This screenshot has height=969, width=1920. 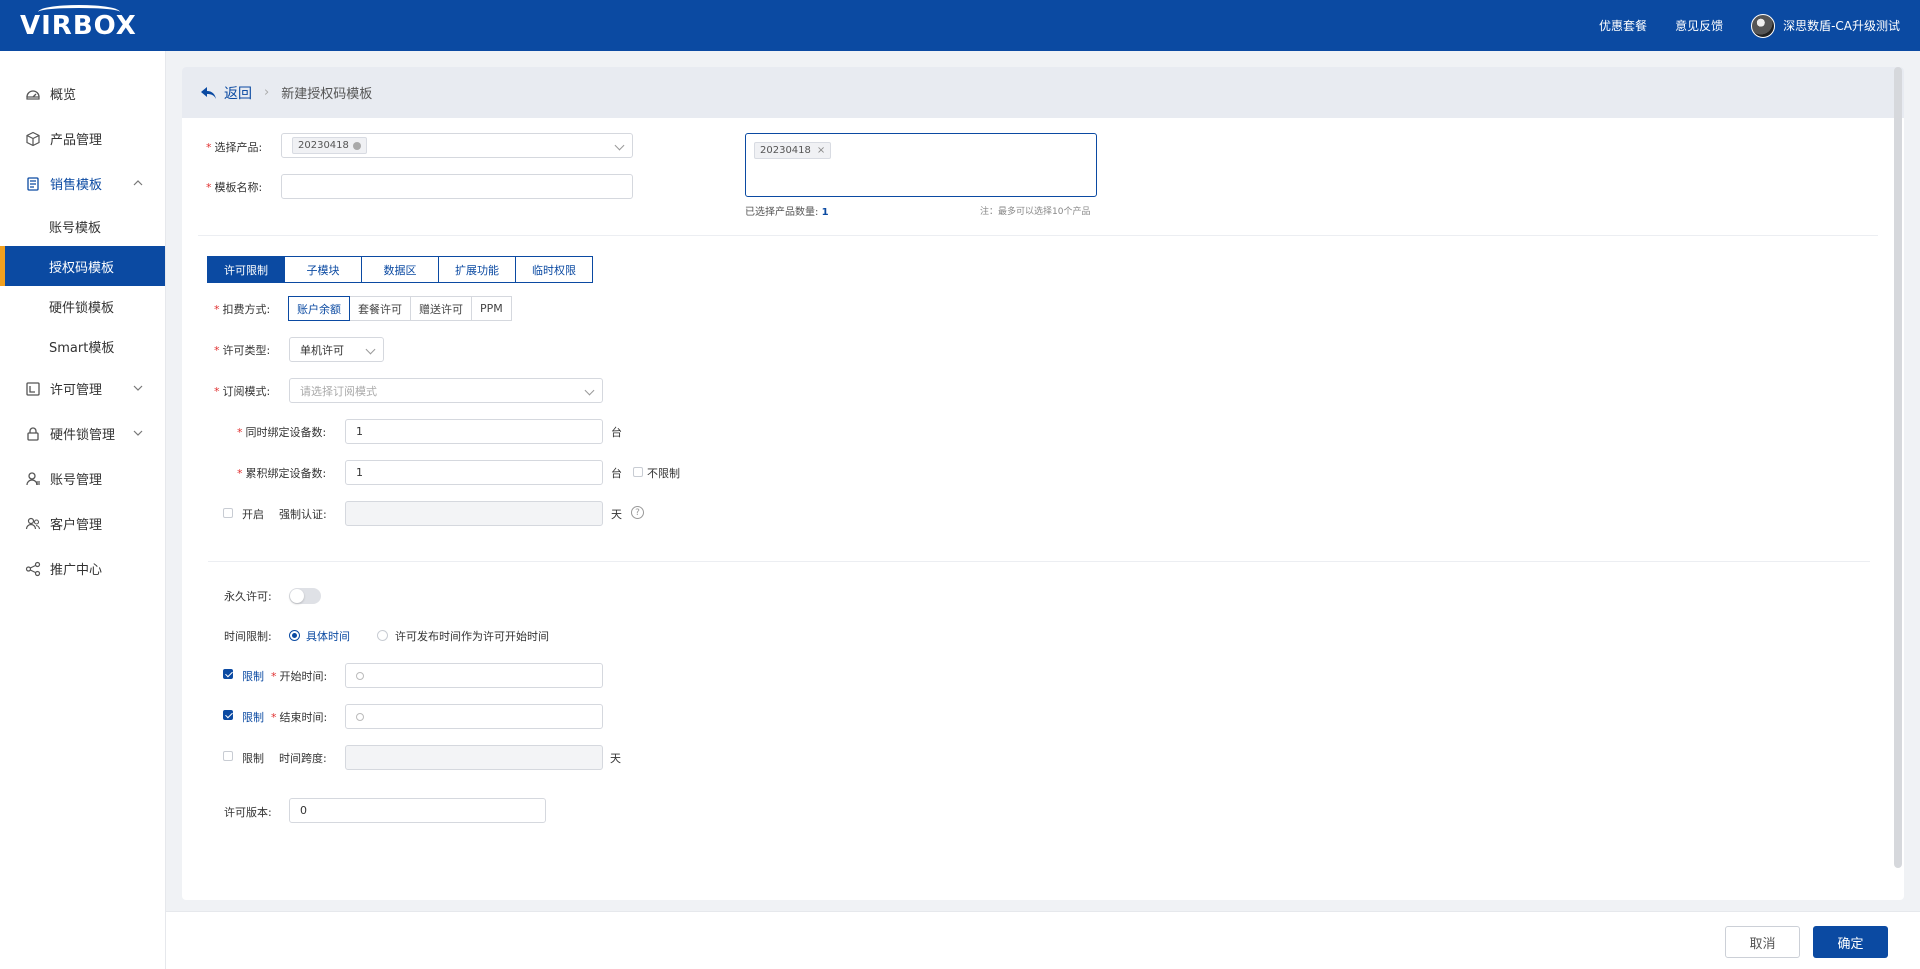 What do you see at coordinates (76, 185) in the screenshot?
I see `sidebar-item-label: 销售模板` at bounding box center [76, 185].